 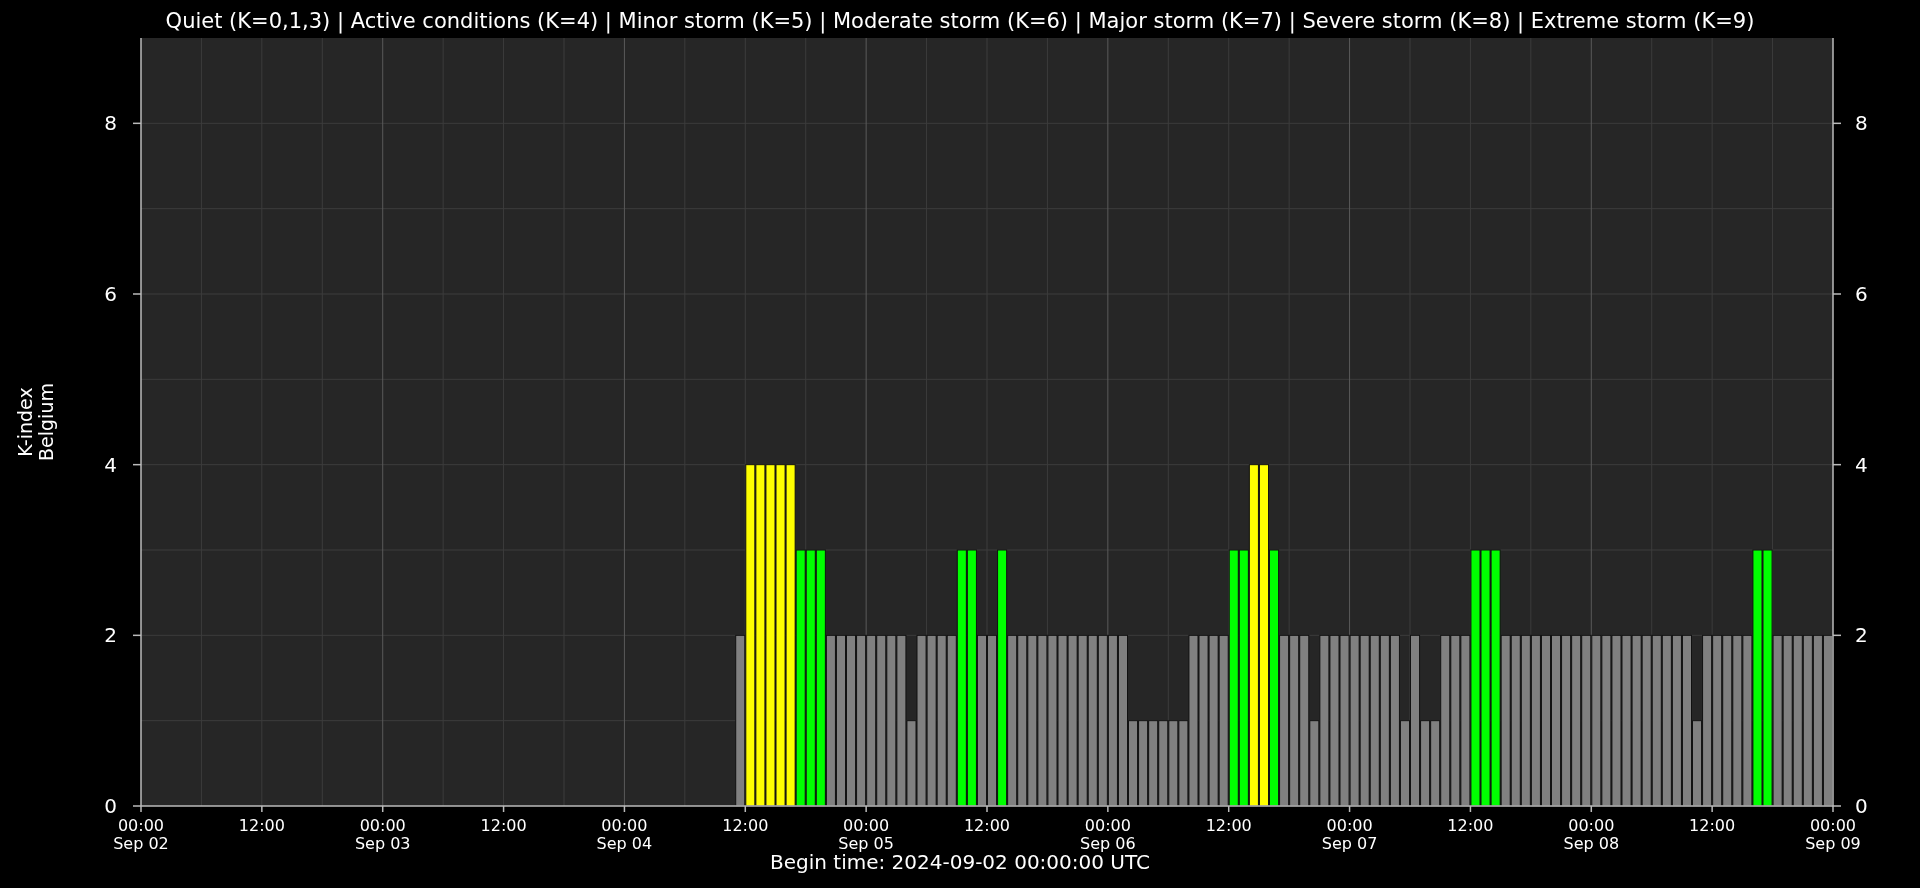 What do you see at coordinates (866, 834) in the screenshot?
I see `x-tick-label: 00:00 Sep 05` at bounding box center [866, 834].